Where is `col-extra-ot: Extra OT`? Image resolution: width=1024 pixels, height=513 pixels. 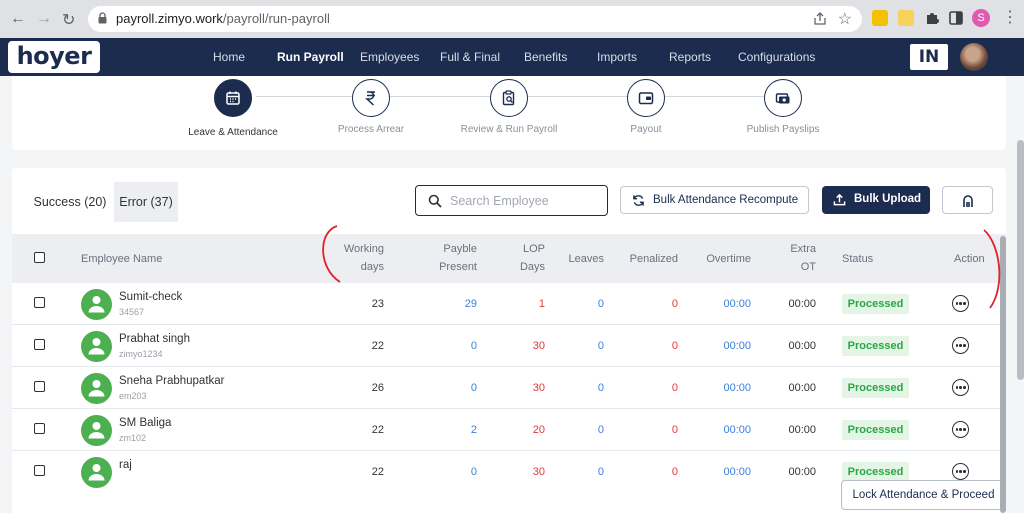 col-extra-ot: Extra OT is located at coordinates (796, 258).